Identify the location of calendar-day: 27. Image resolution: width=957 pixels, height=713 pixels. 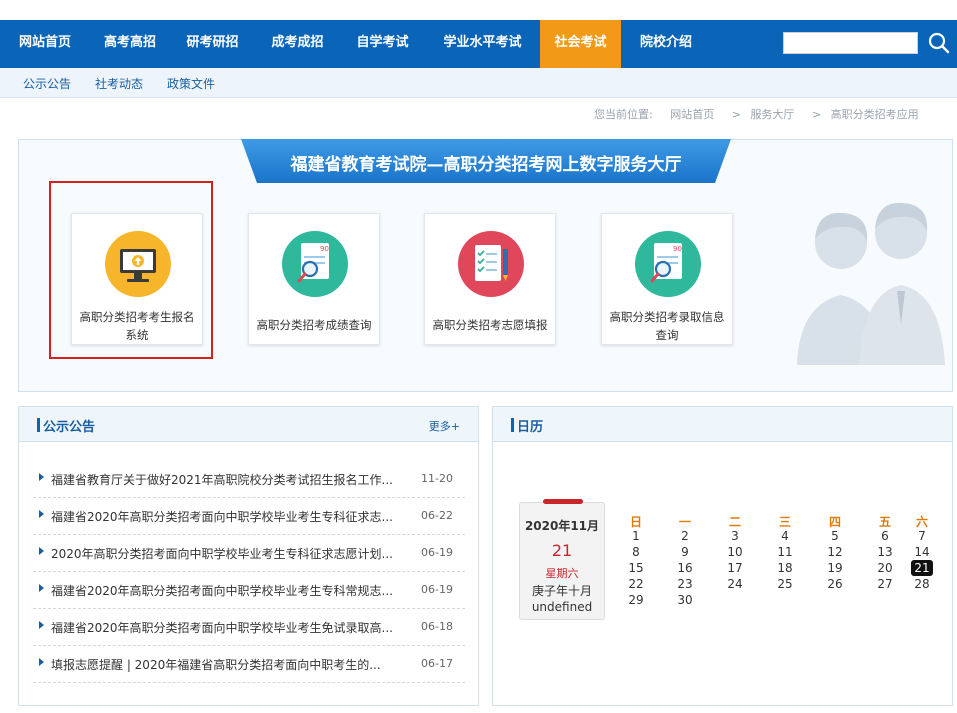
(885, 584).